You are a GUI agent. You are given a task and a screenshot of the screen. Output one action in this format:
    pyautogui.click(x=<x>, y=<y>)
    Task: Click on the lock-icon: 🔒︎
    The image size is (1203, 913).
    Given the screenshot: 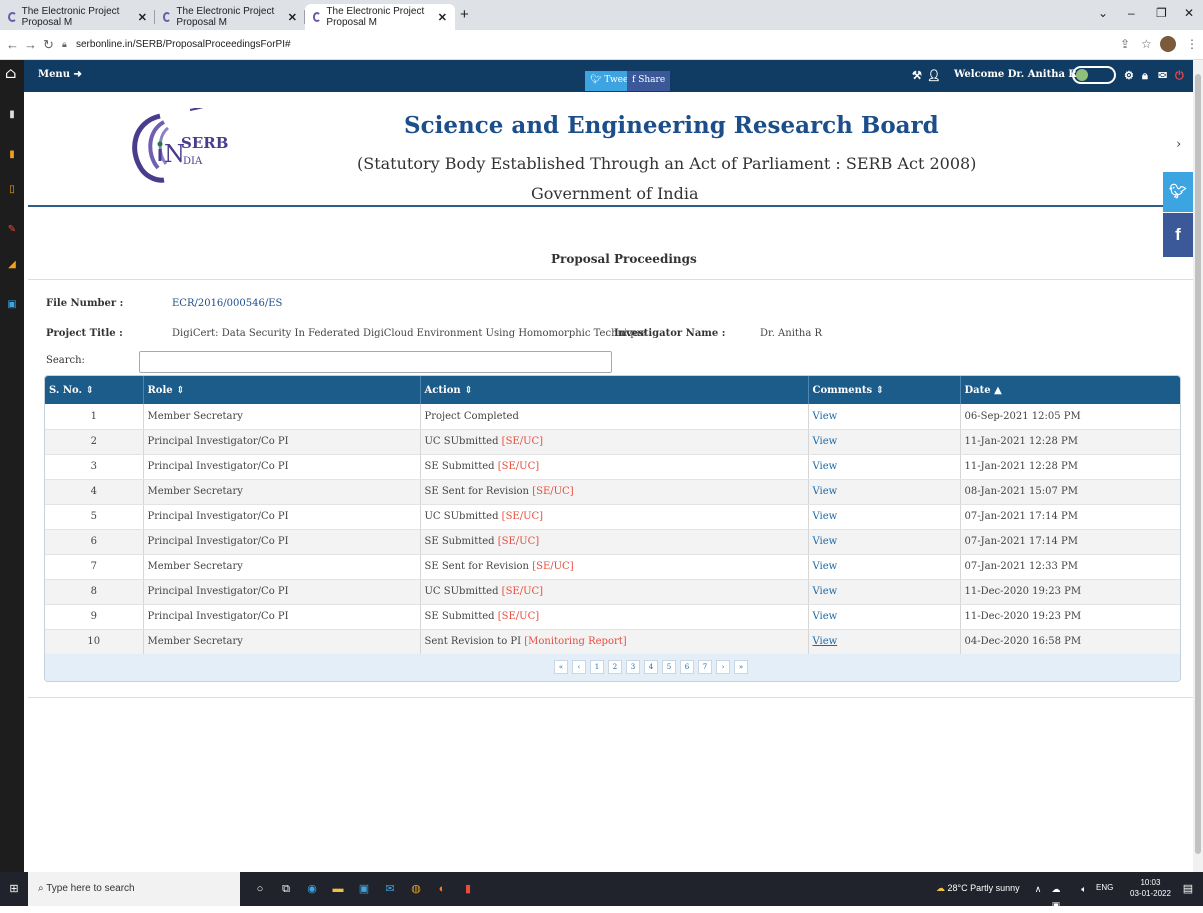 What is the action you would take?
    pyautogui.click(x=1145, y=76)
    